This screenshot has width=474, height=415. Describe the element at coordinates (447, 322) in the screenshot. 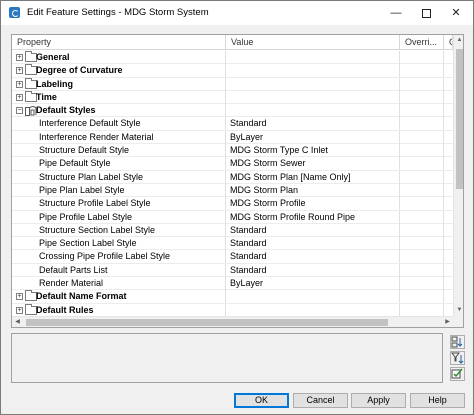

I see `scroll-right-icon: ▶` at that location.